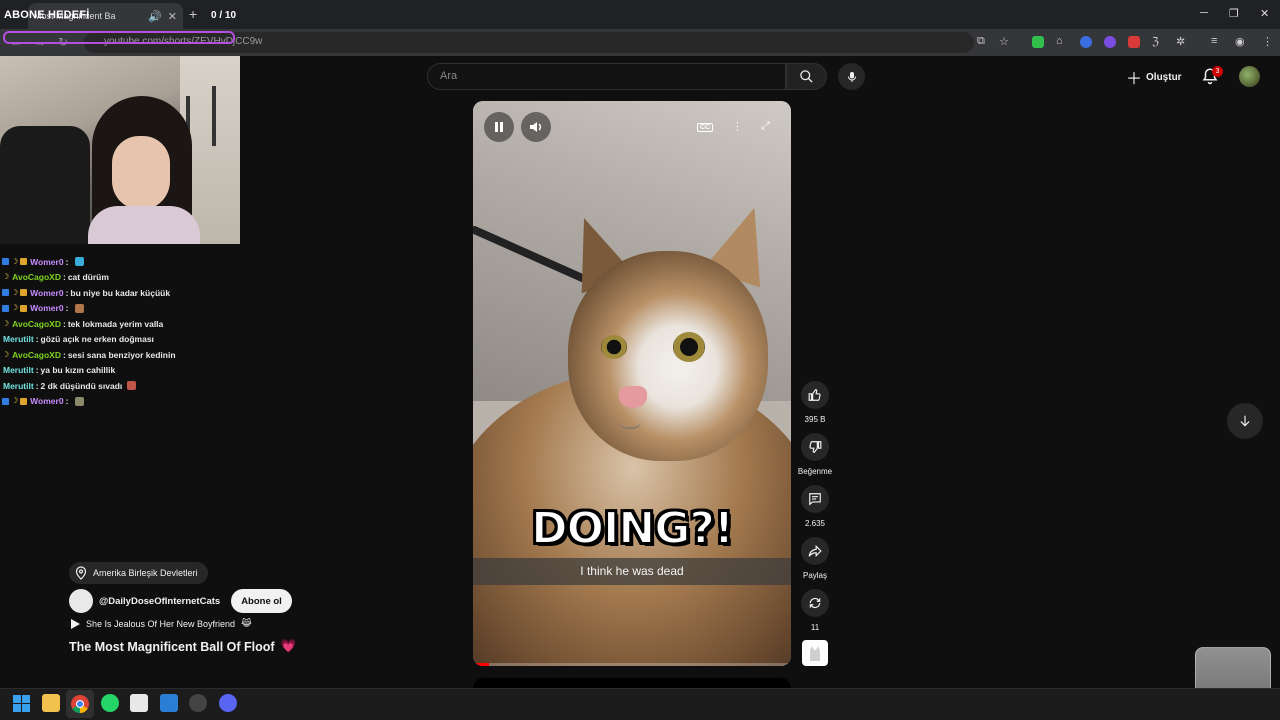 This screenshot has width=1280, height=720. Describe the element at coordinates (1245, 421) in the screenshot. I see `next-video-button` at that location.